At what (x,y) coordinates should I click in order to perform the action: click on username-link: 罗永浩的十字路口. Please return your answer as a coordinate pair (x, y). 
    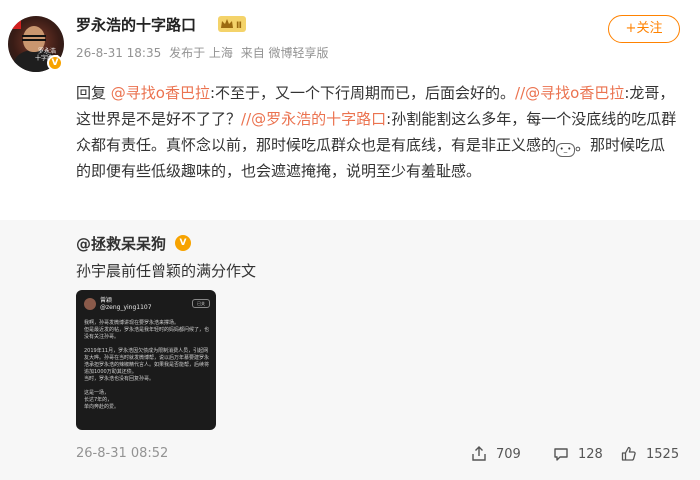
    Looking at the image, I should click on (136, 24).